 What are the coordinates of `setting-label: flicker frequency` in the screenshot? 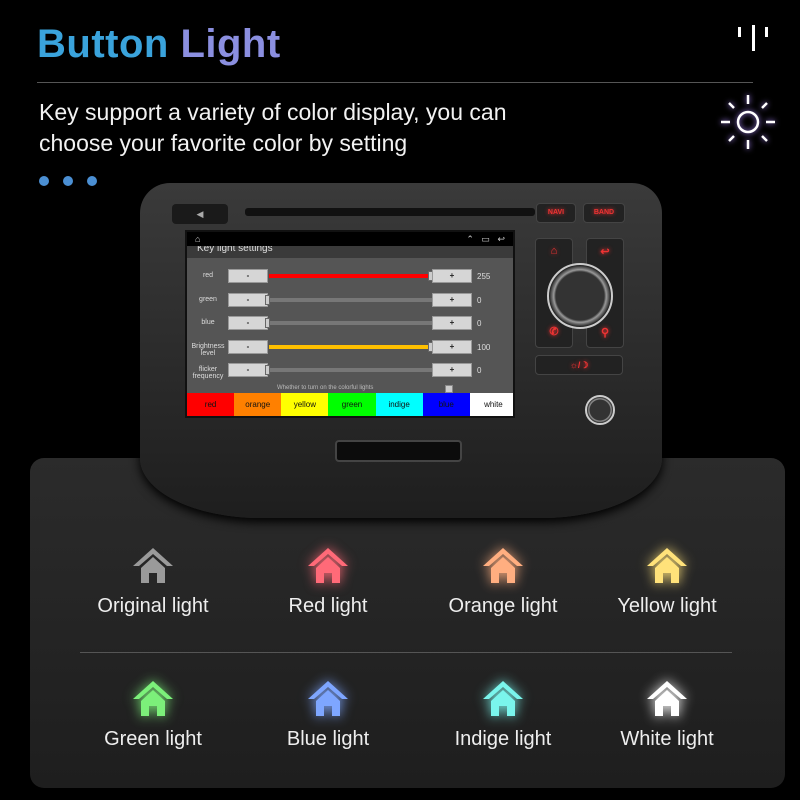 It's located at (208, 373).